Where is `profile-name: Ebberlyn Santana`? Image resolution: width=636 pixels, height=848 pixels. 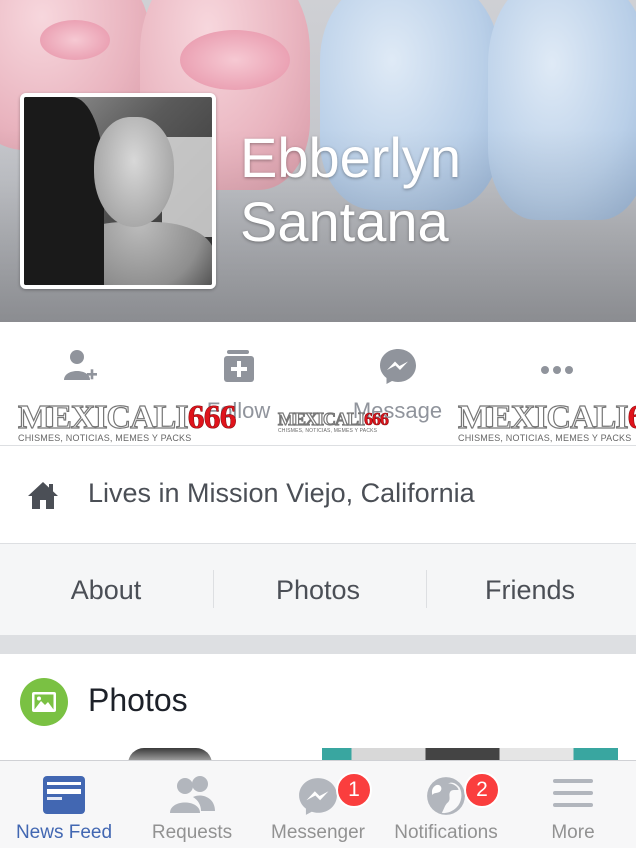 profile-name: Ebberlyn Santana is located at coordinates (351, 189).